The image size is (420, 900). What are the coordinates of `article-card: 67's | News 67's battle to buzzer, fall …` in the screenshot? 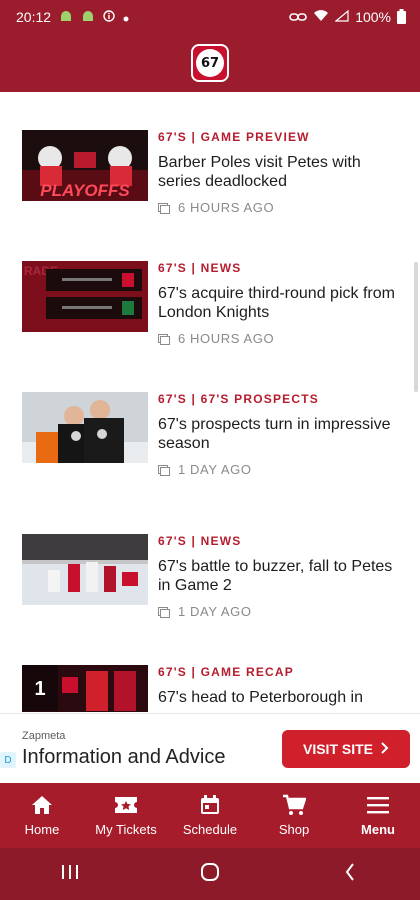 It's located at (212, 579).